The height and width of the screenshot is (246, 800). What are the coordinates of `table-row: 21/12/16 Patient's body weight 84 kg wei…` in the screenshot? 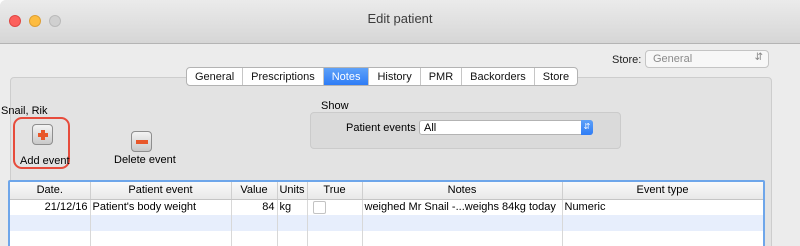 It's located at (386, 207).